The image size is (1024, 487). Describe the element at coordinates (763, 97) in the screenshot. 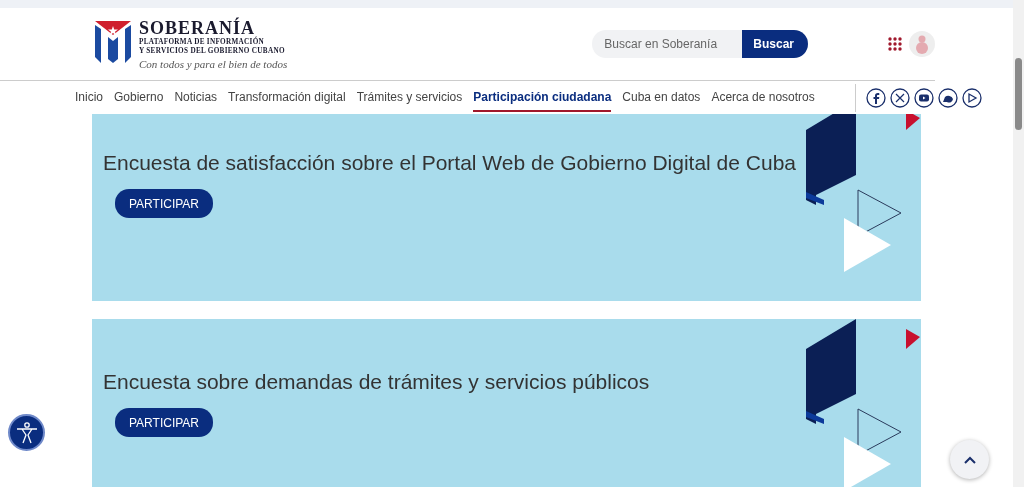

I see `nav-link: Acerca de nosotros` at that location.